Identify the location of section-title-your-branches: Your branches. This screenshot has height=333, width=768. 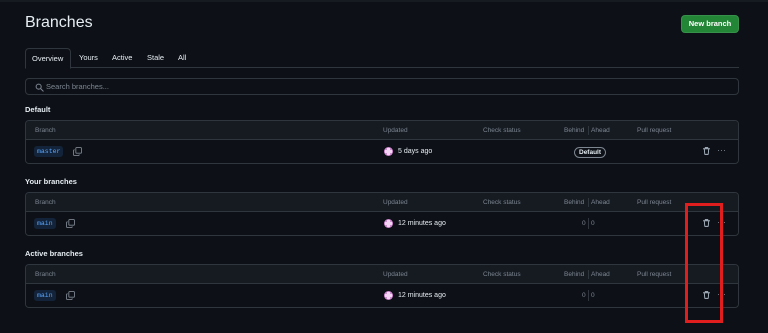
(51, 181).